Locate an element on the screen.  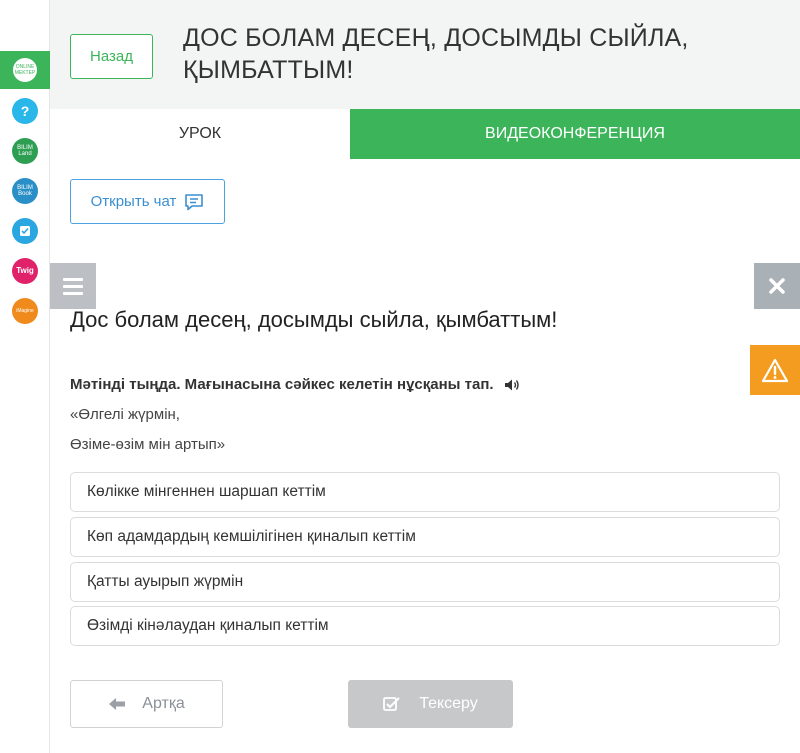
quote-line2: Өзіме-өзім мін артып» is located at coordinates (148, 444).